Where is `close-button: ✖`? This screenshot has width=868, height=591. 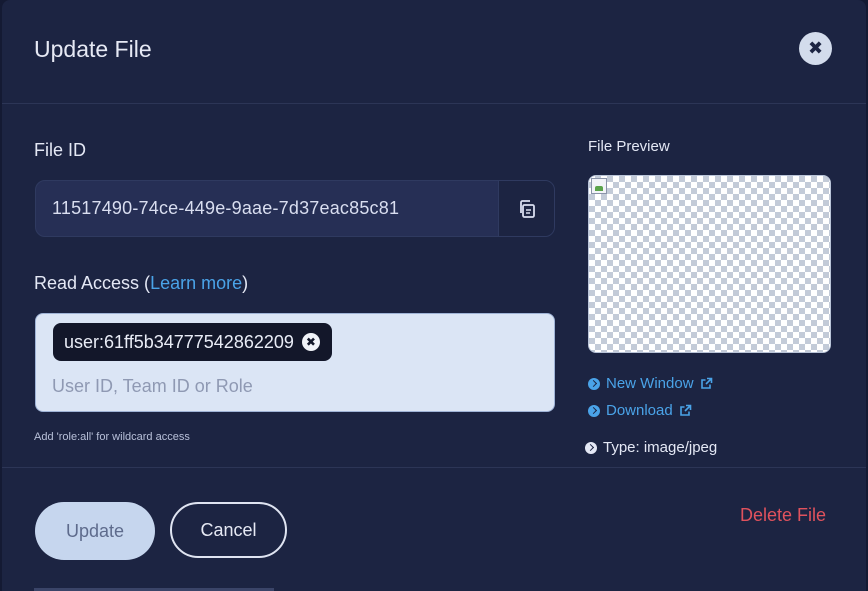 close-button: ✖ is located at coordinates (815, 48).